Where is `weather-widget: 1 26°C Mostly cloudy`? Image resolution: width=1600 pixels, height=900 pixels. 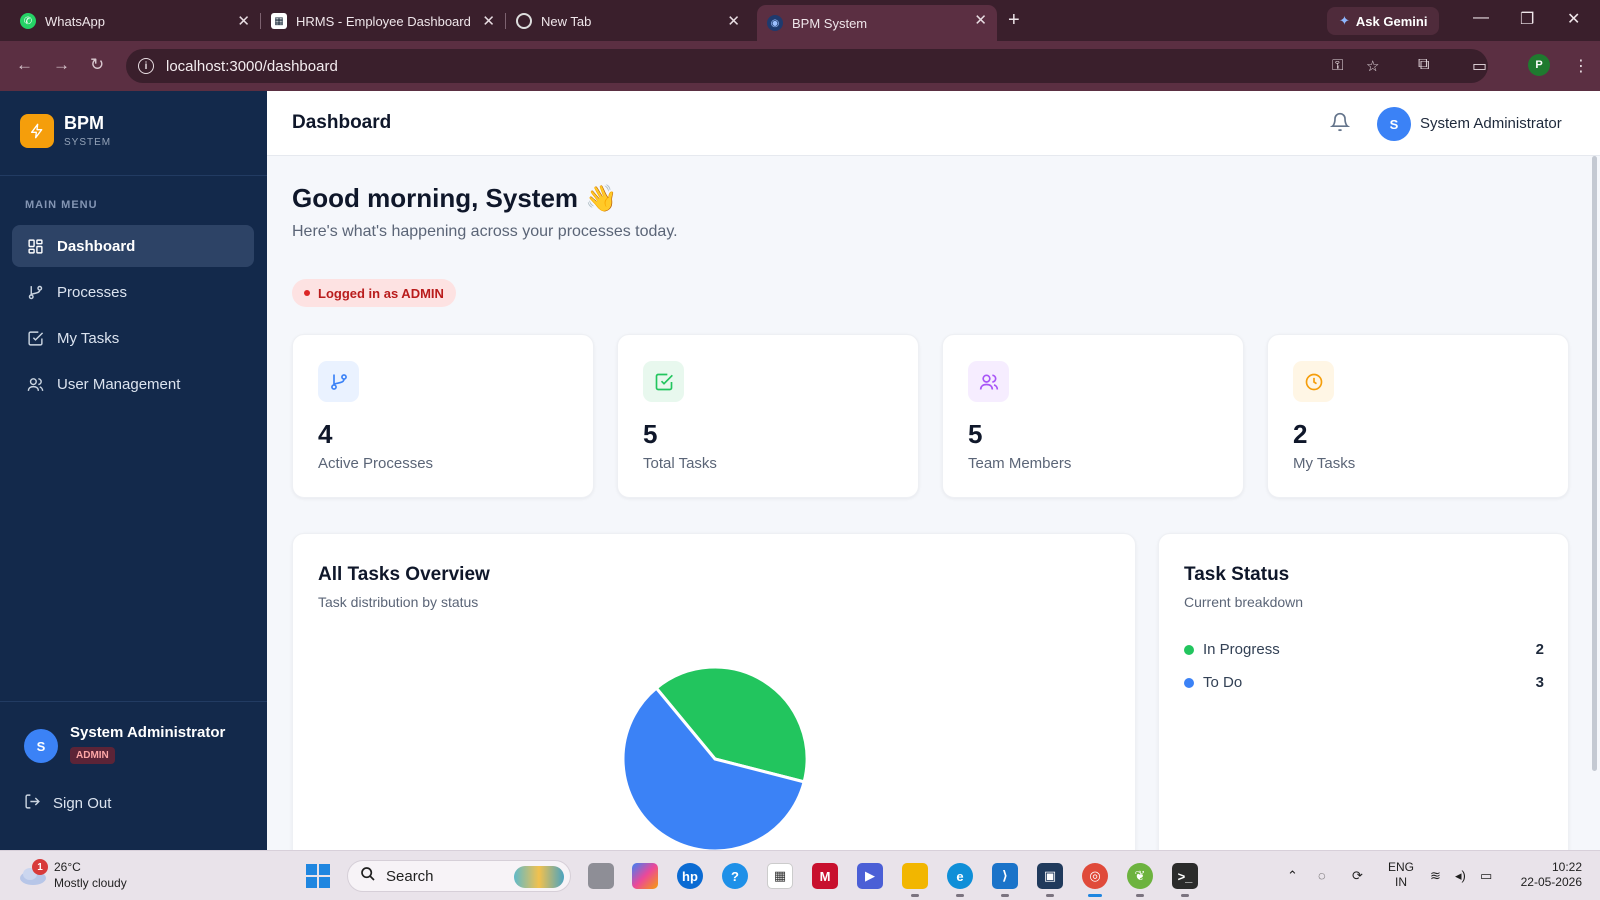
weather-widget: 1 26°C Mostly cloudy is located at coordinates (72, 875).